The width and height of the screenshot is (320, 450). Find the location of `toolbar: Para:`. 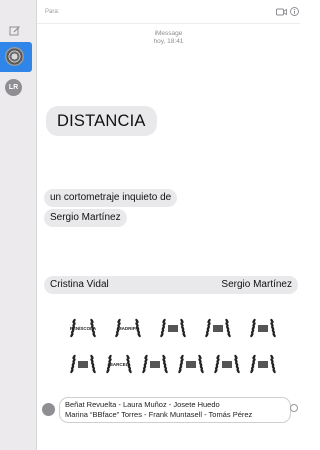

toolbar: Para: is located at coordinates (168, 12).